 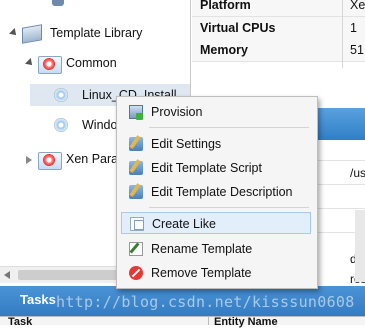 I want to click on menu-item-label: Provision, so click(x=177, y=112).